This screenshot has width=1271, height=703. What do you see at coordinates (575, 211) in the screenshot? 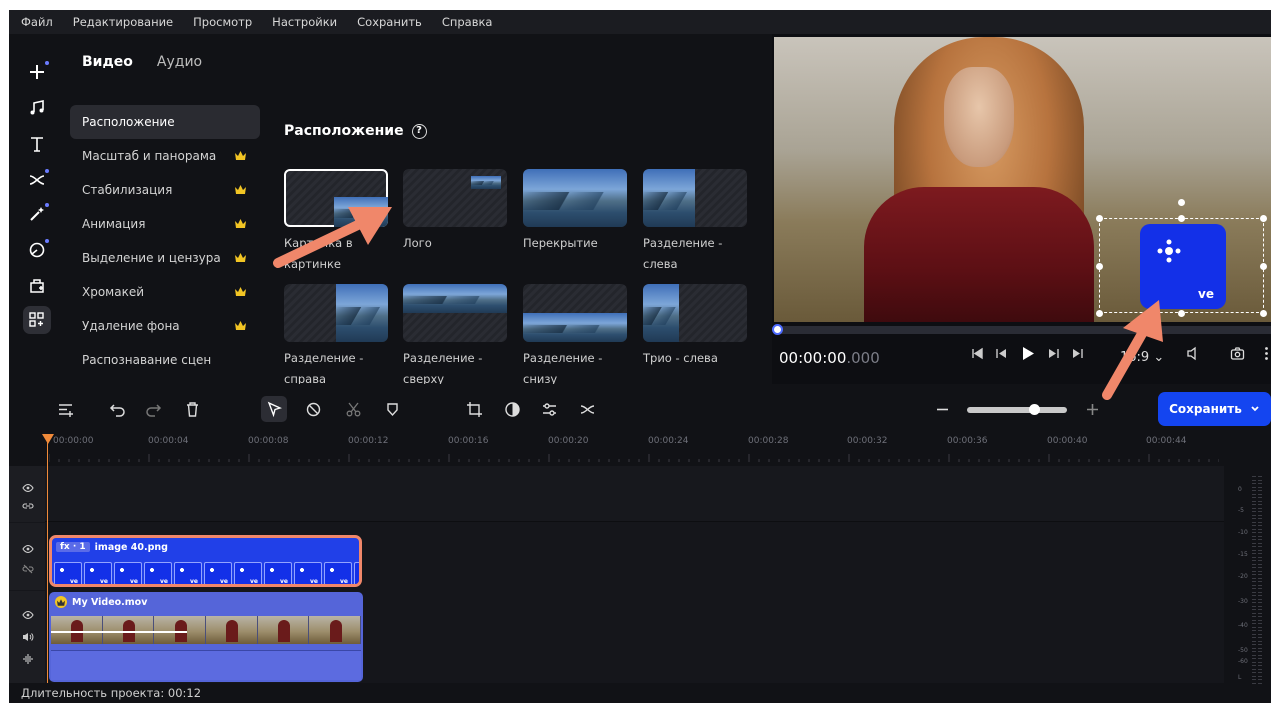
I see `layout-tile-overlay: Перекрытие` at bounding box center [575, 211].